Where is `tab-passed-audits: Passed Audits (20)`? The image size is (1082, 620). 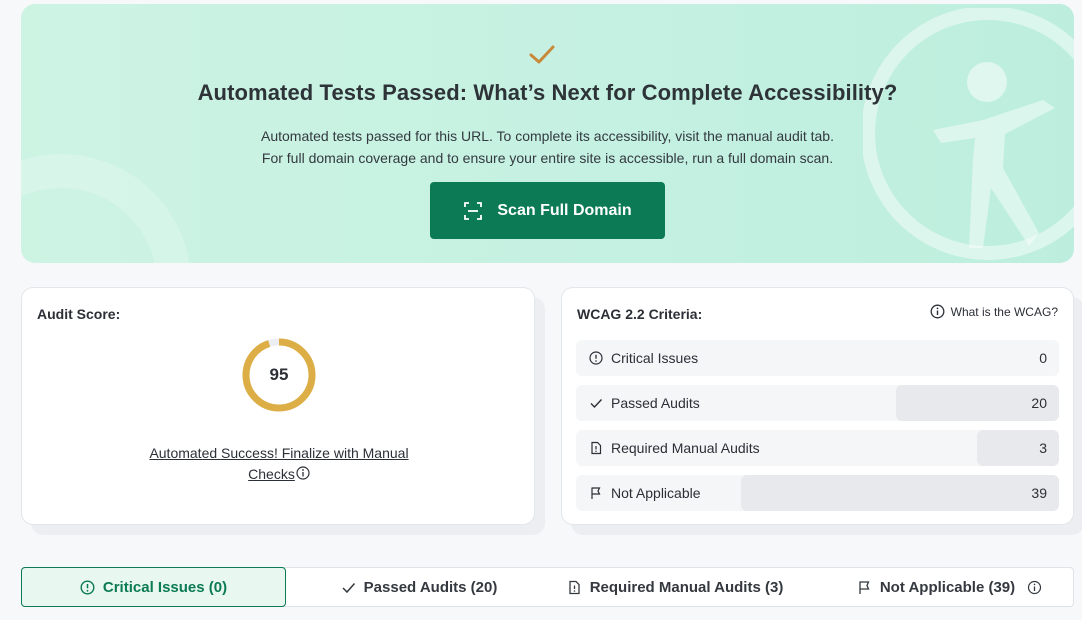
tab-passed-audits: Passed Audits (20) is located at coordinates (419, 587).